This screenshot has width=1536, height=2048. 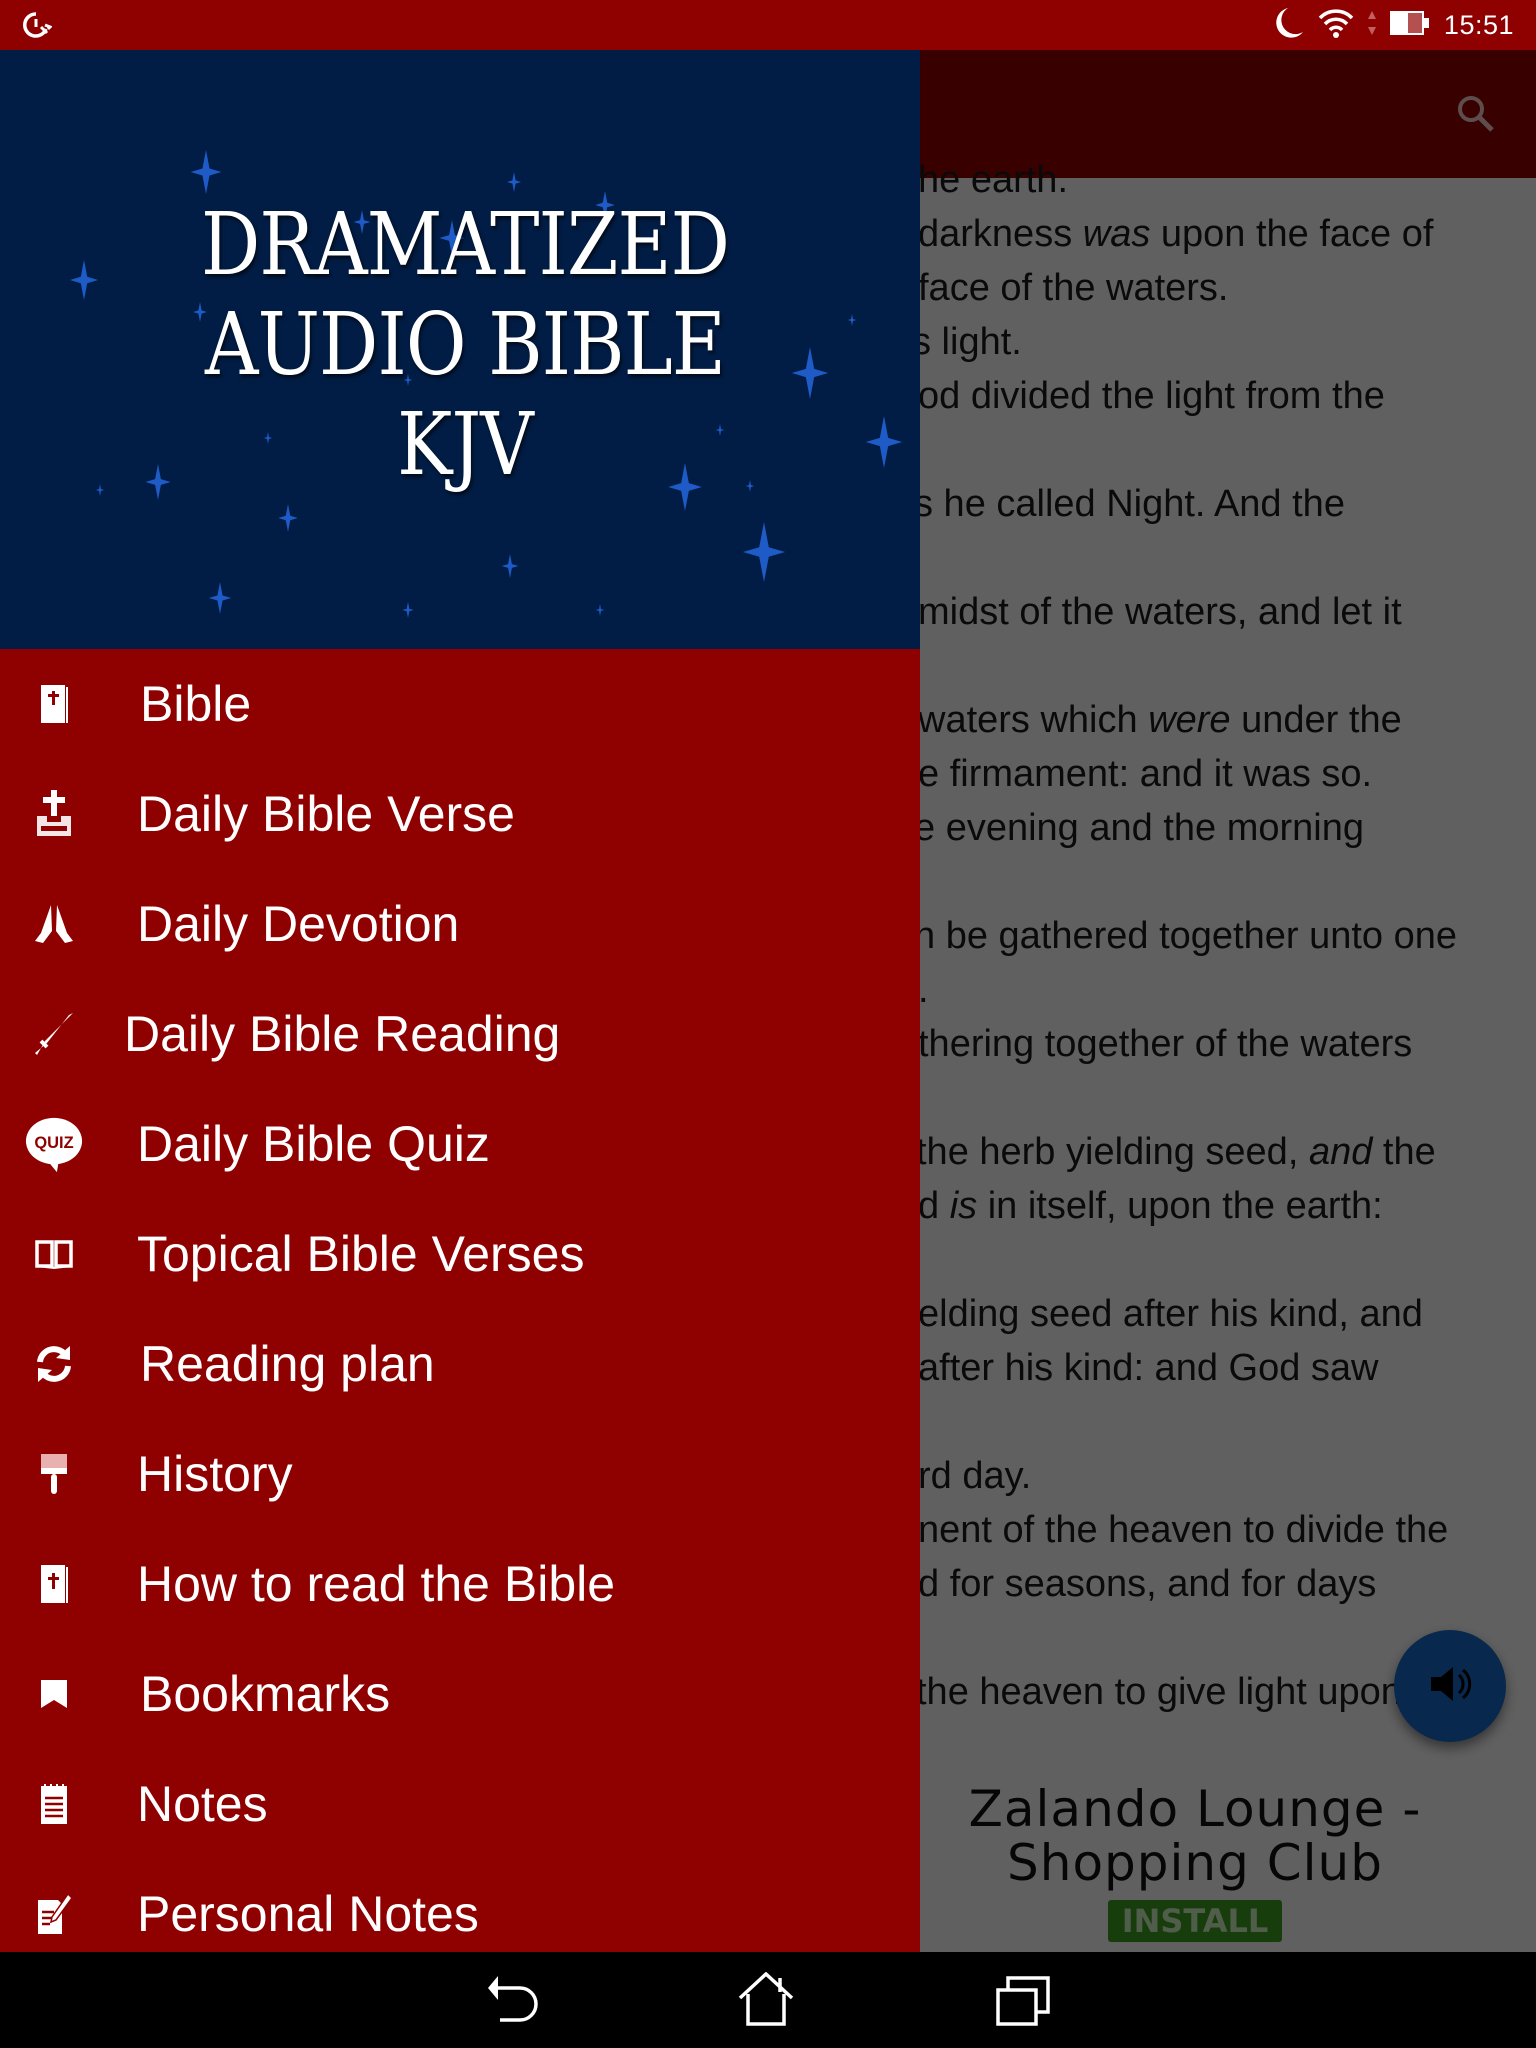 What do you see at coordinates (54, 1364) in the screenshot?
I see `refresh-icon` at bounding box center [54, 1364].